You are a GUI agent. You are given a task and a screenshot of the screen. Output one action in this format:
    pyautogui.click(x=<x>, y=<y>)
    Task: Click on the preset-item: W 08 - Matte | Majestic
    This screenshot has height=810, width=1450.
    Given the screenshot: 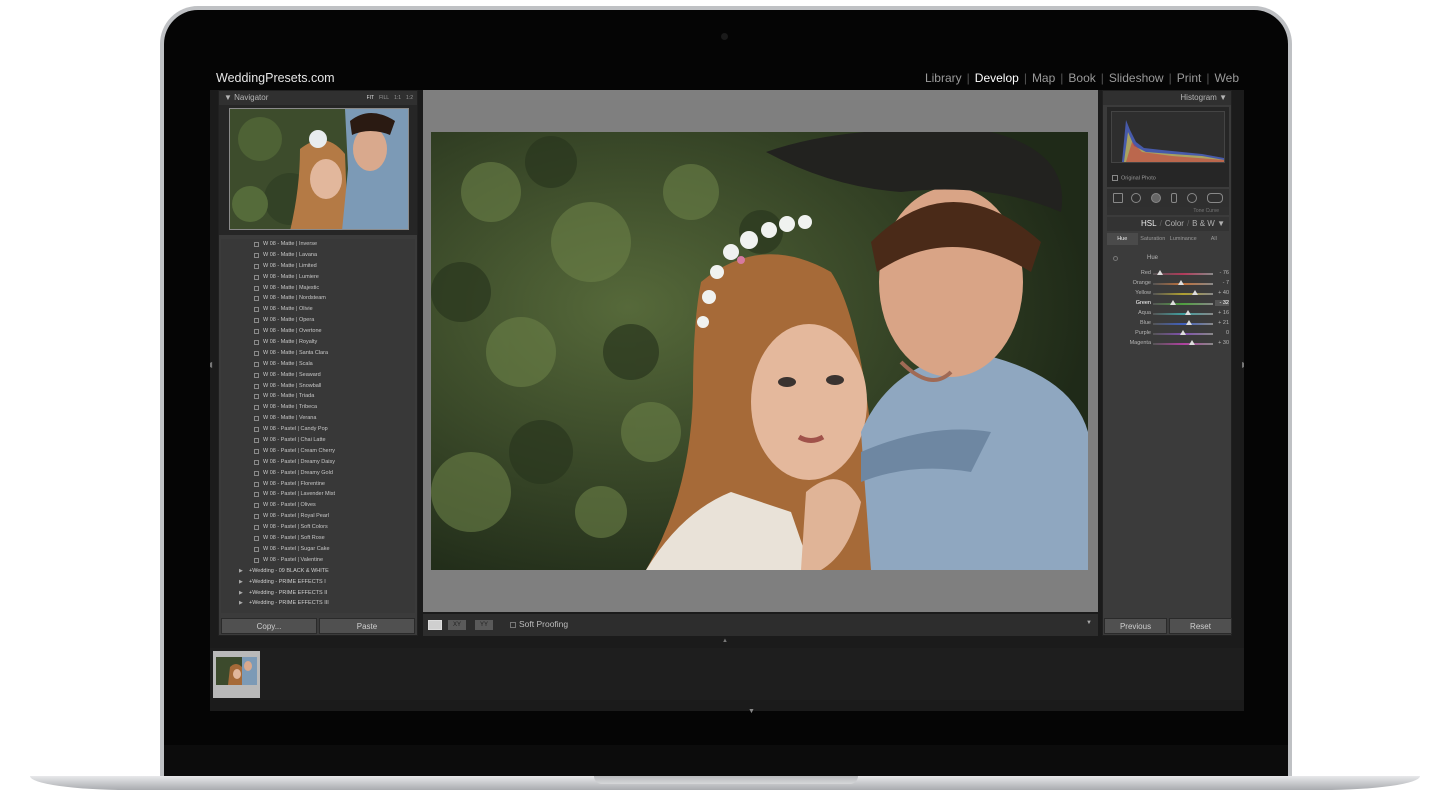 What is the action you would take?
    pyautogui.click(x=318, y=288)
    